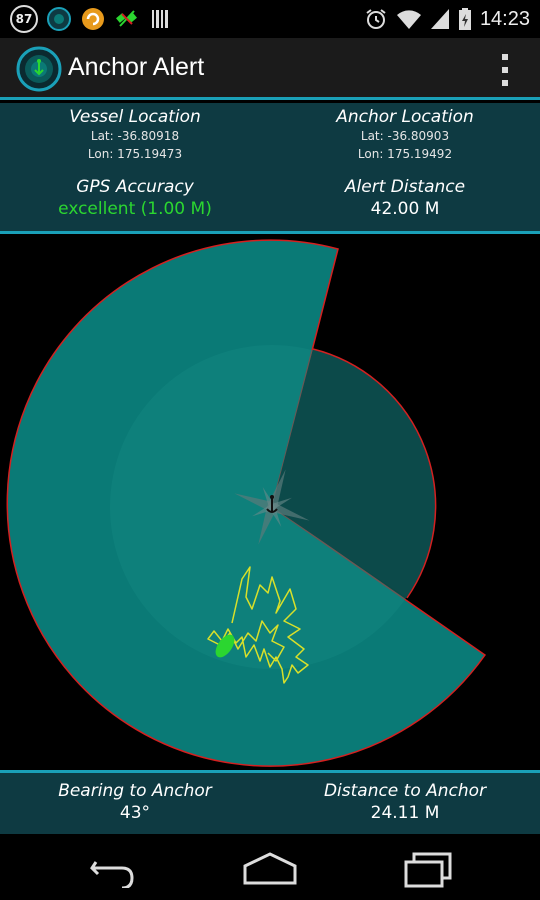  I want to click on distance-section: Distance to Anchor 24.11 M, so click(405, 802).